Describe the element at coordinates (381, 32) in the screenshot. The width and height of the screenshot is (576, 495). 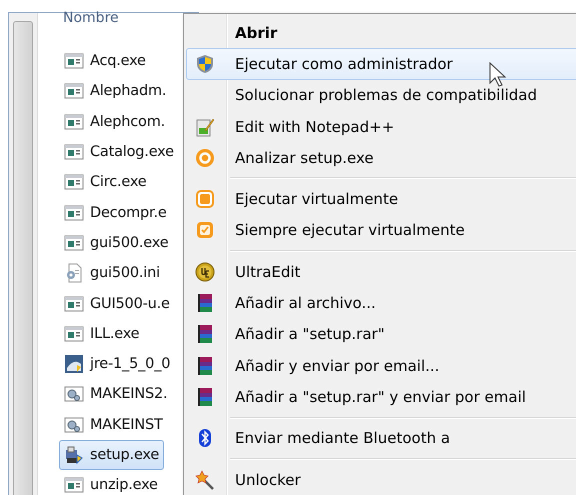
I see `menu-item: Abrir` at that location.